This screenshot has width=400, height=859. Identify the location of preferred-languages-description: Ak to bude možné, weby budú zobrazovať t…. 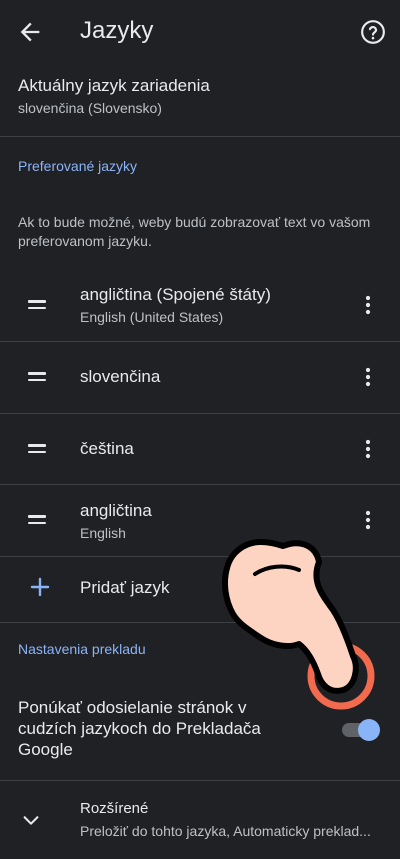
(194, 231).